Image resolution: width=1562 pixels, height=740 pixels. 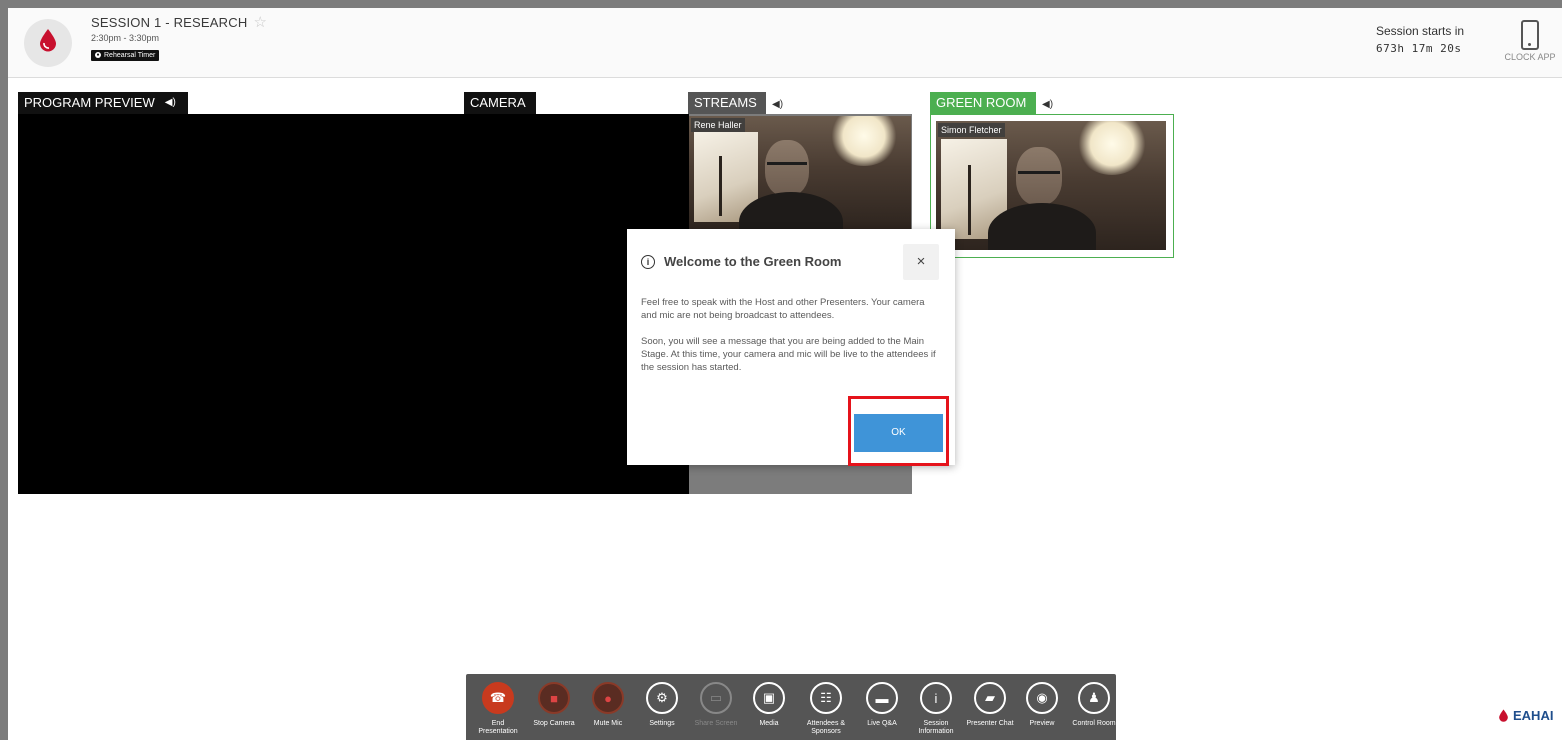 What do you see at coordinates (1094, 723) in the screenshot?
I see `control-room-label: Control Room` at bounding box center [1094, 723].